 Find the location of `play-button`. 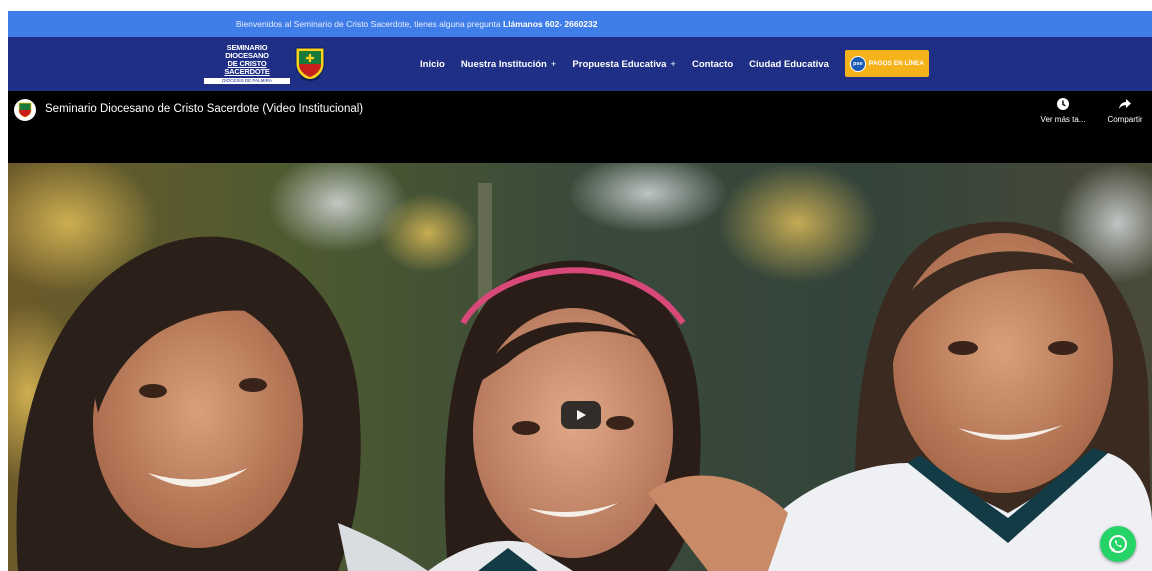

play-button is located at coordinates (581, 415).